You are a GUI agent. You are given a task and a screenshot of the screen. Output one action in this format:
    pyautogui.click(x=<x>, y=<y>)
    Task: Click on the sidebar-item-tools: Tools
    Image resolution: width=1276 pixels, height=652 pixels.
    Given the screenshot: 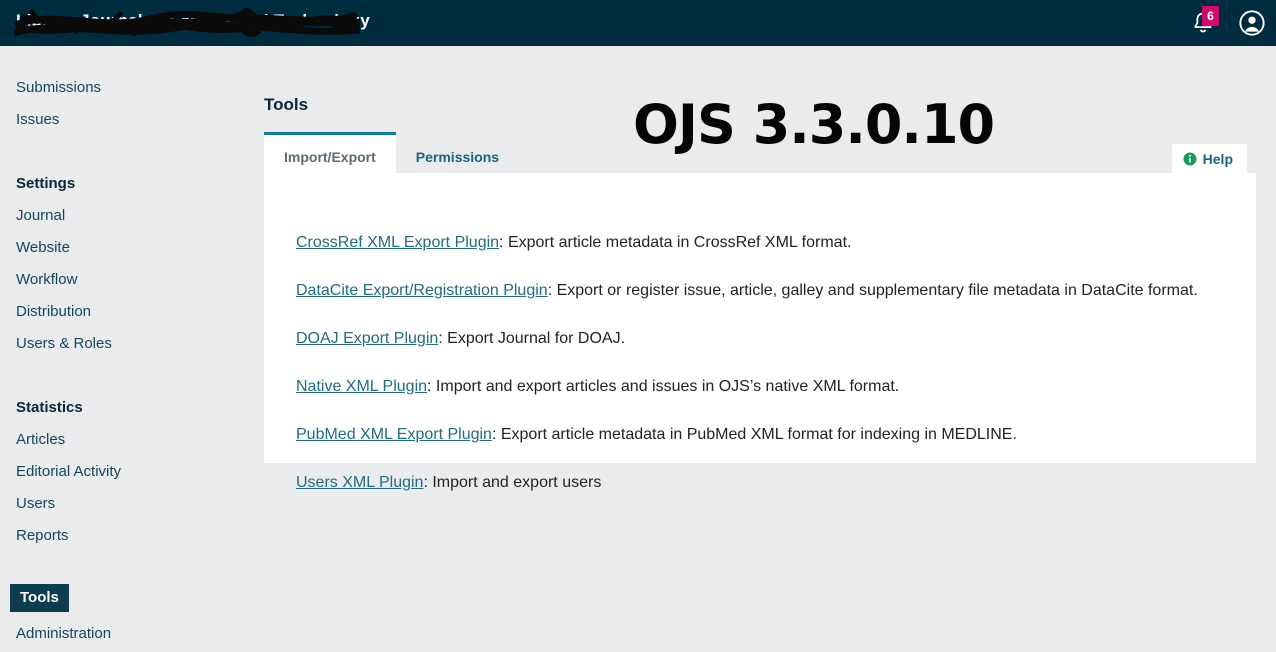 What is the action you would take?
    pyautogui.click(x=39, y=598)
    